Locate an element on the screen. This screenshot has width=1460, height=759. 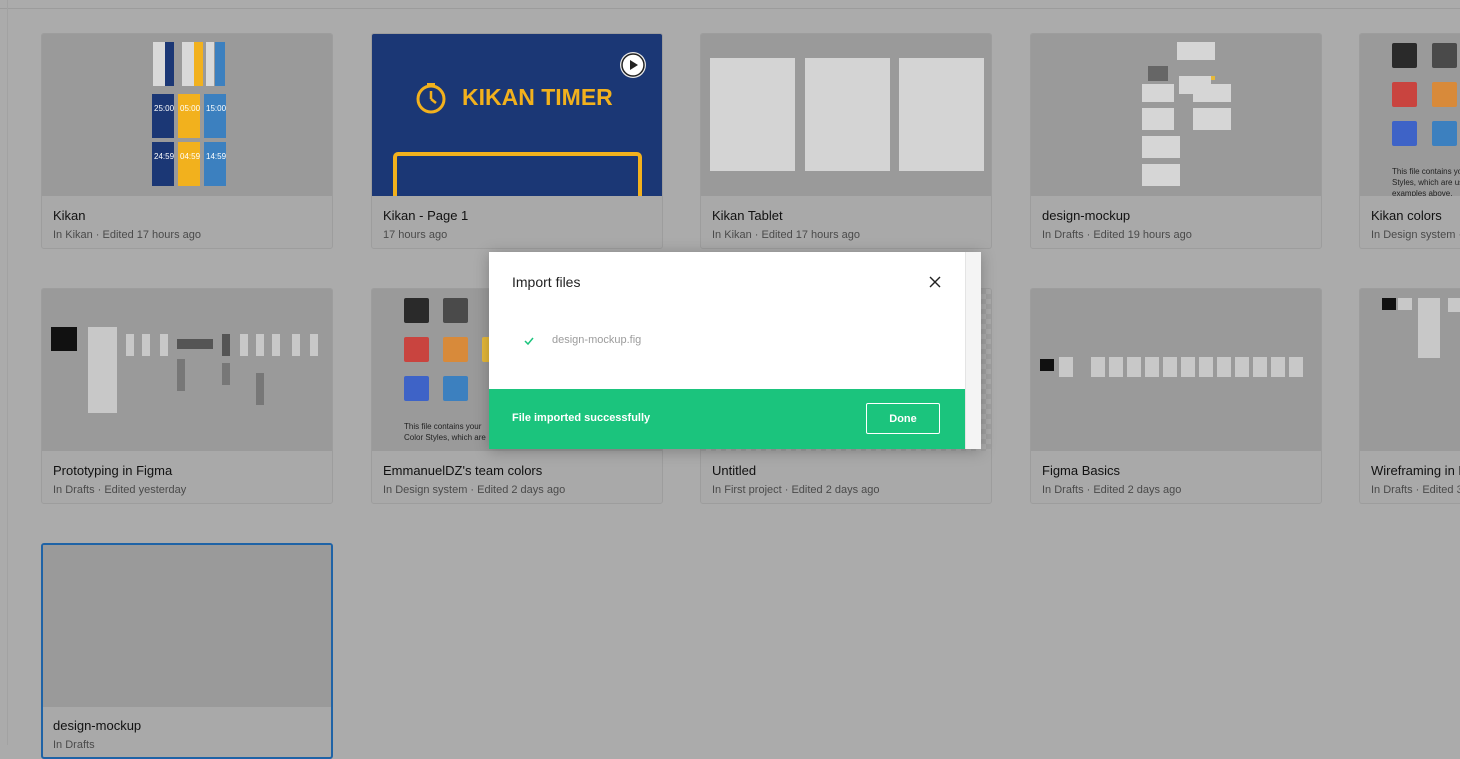
file-title: Kikan - Page 1 is located at coordinates (426, 215).